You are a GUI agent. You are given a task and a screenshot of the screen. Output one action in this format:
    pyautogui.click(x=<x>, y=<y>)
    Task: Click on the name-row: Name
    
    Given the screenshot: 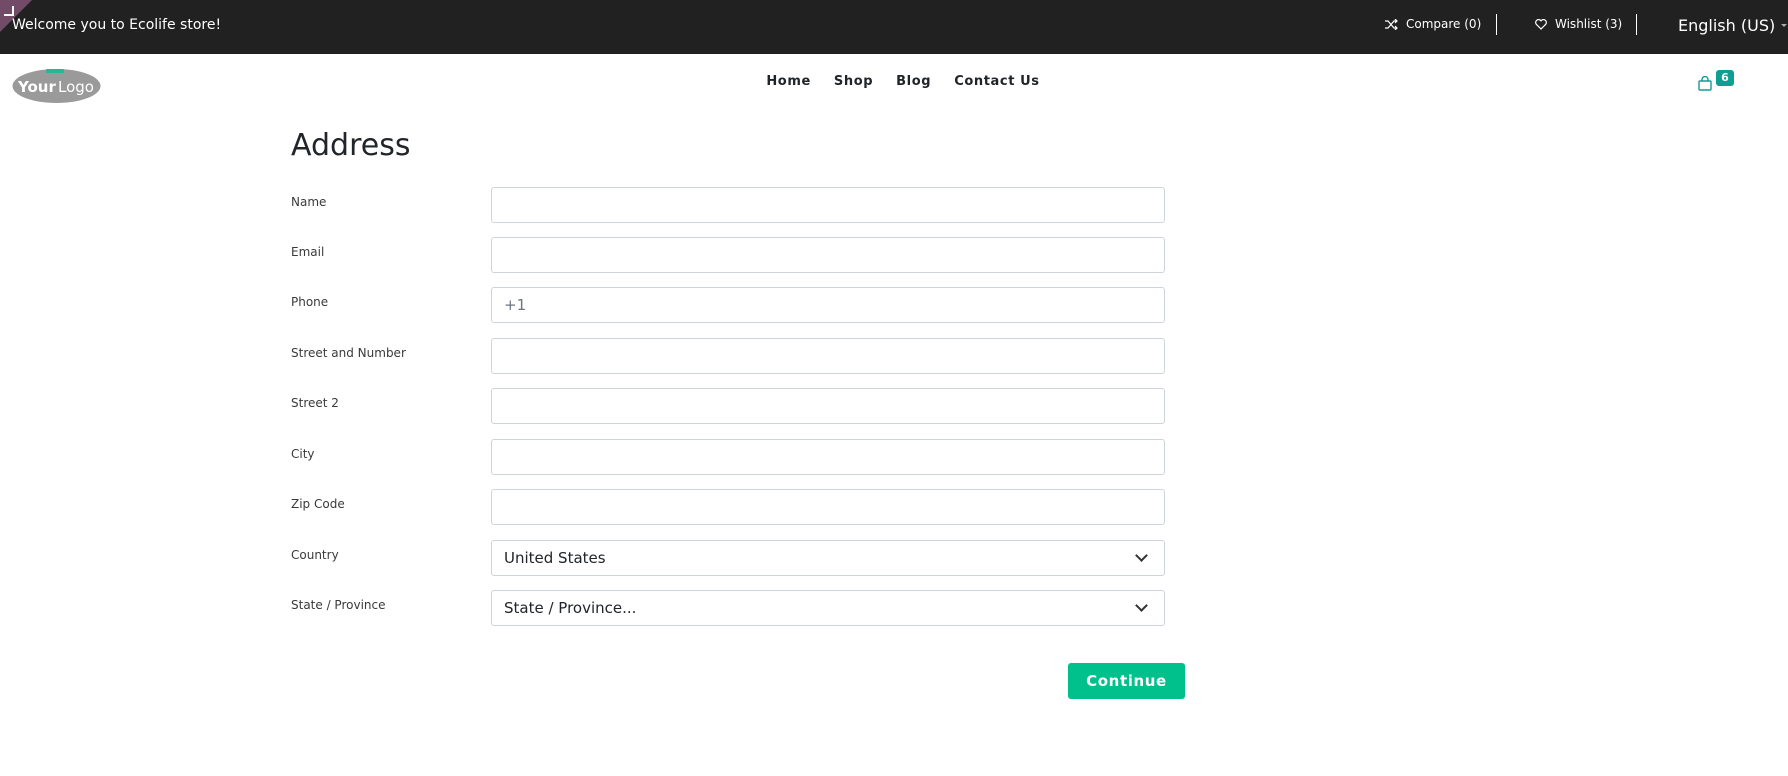 What is the action you would take?
    pyautogui.click(x=728, y=205)
    